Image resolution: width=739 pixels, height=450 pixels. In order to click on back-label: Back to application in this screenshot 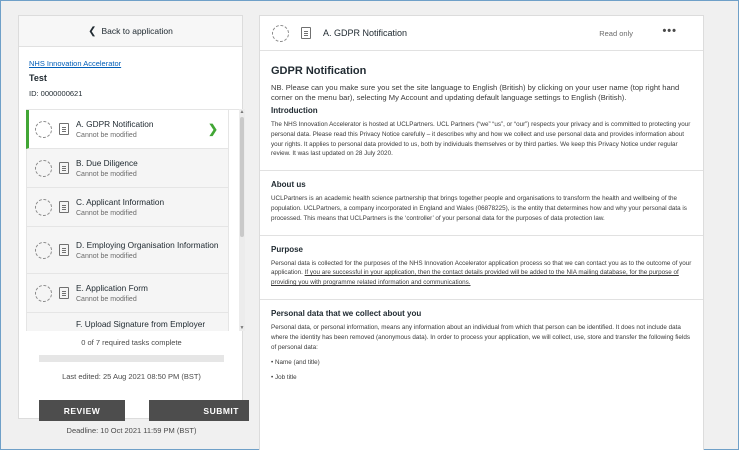, I will do `click(137, 31)`.